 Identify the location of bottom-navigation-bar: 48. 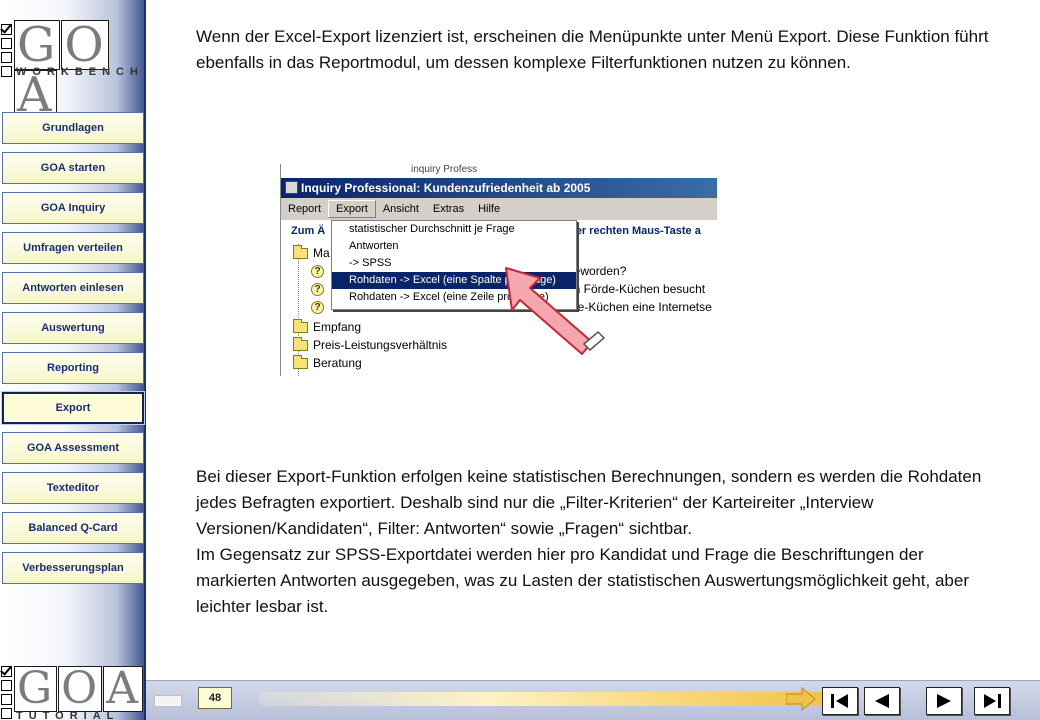
(593, 700).